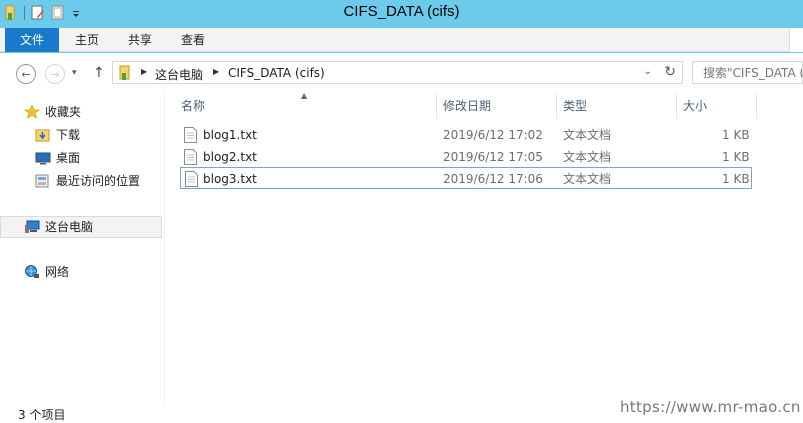 Image resolution: width=803 pixels, height=423 pixels. Describe the element at coordinates (124, 72) in the screenshot. I see `drive-folder-icon` at that location.